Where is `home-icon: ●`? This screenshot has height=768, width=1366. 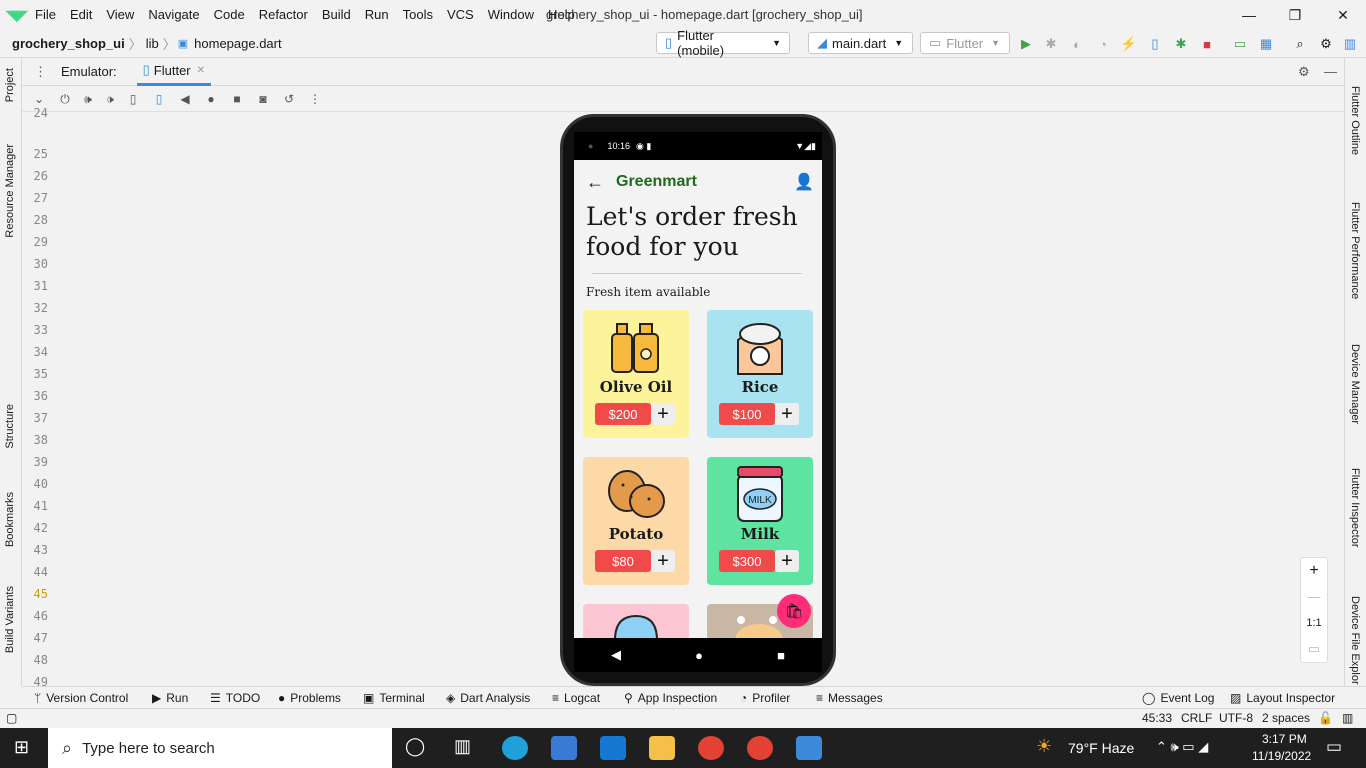 home-icon: ● is located at coordinates (211, 99).